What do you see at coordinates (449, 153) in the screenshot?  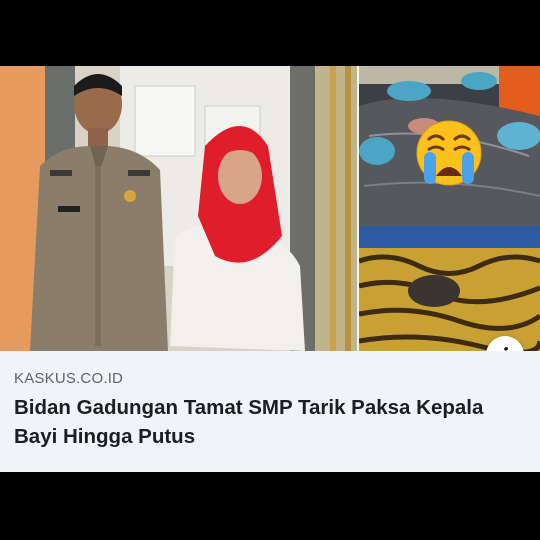 I see `crying-face-emoji-icon` at bounding box center [449, 153].